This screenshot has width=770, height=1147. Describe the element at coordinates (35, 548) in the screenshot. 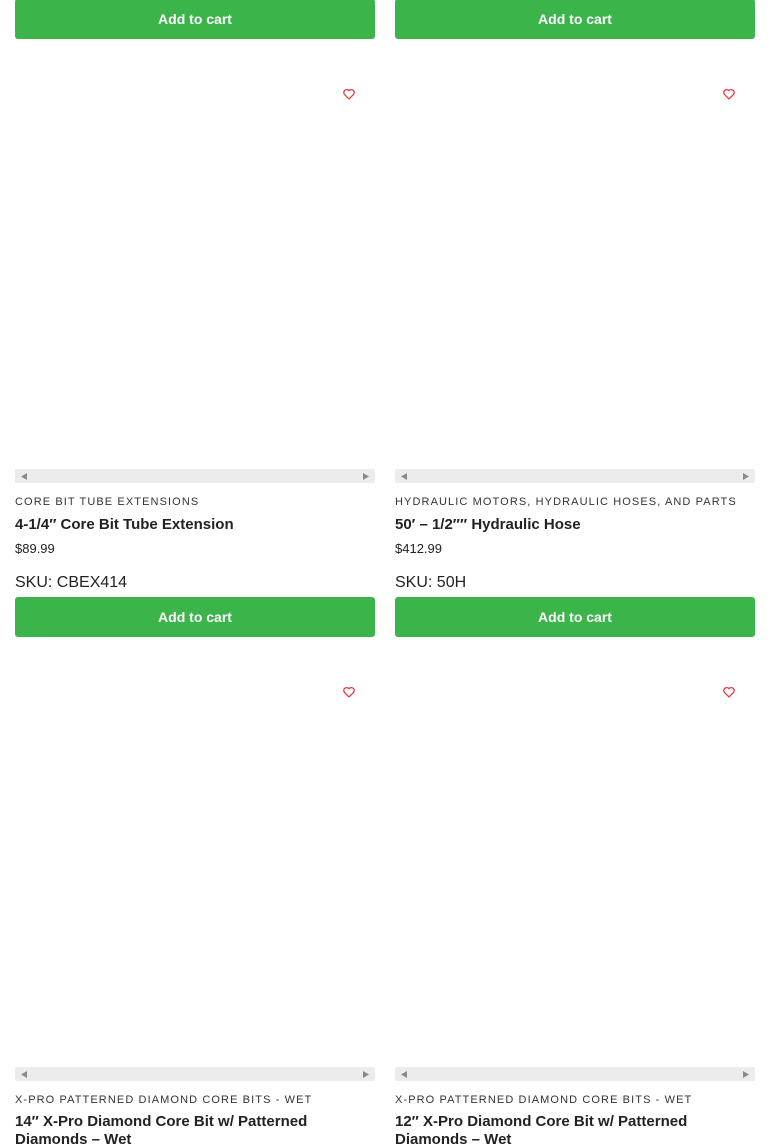

I see `product-price: $89.99` at that location.